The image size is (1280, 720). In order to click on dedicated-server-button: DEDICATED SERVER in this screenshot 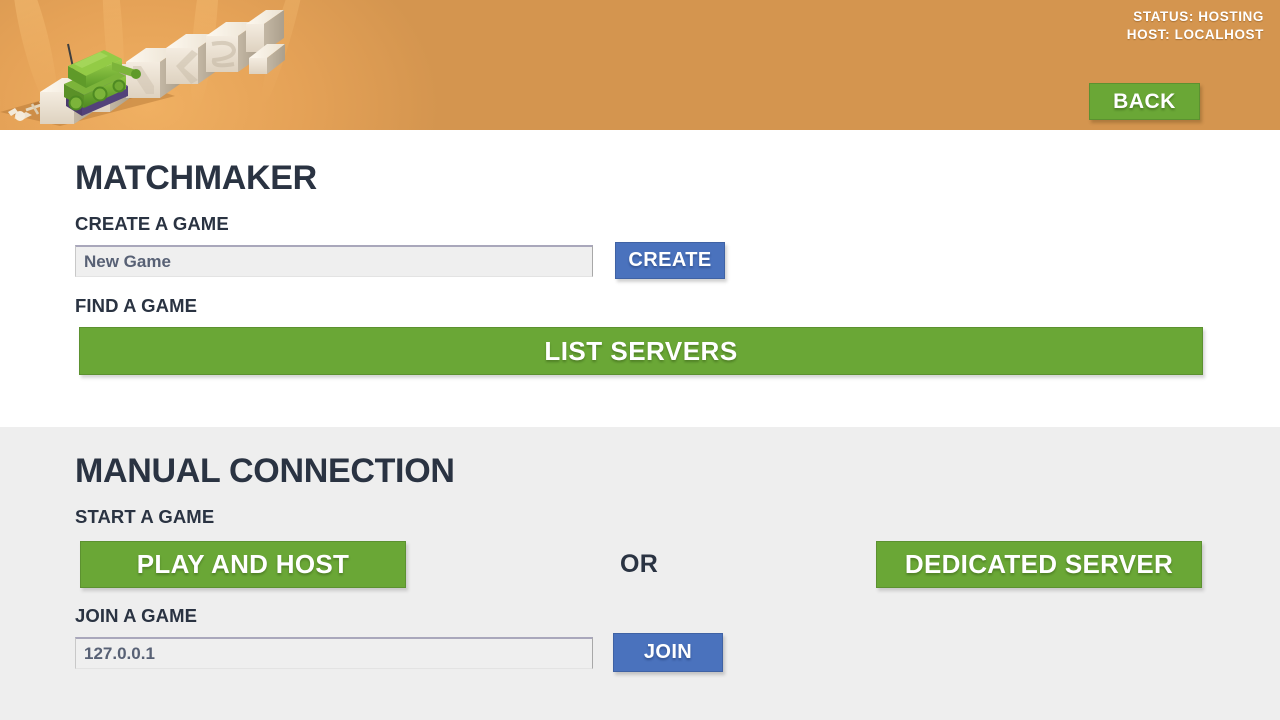, I will do `click(1039, 564)`.